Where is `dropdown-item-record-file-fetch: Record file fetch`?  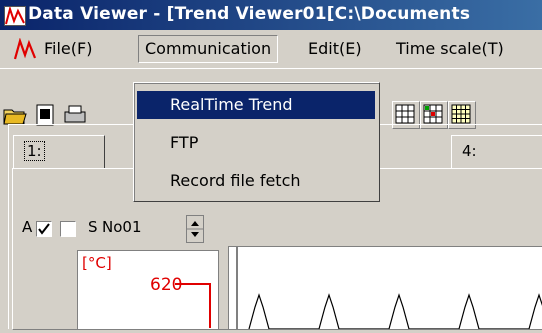 dropdown-item-record-file-fetch: Record file fetch is located at coordinates (256, 181).